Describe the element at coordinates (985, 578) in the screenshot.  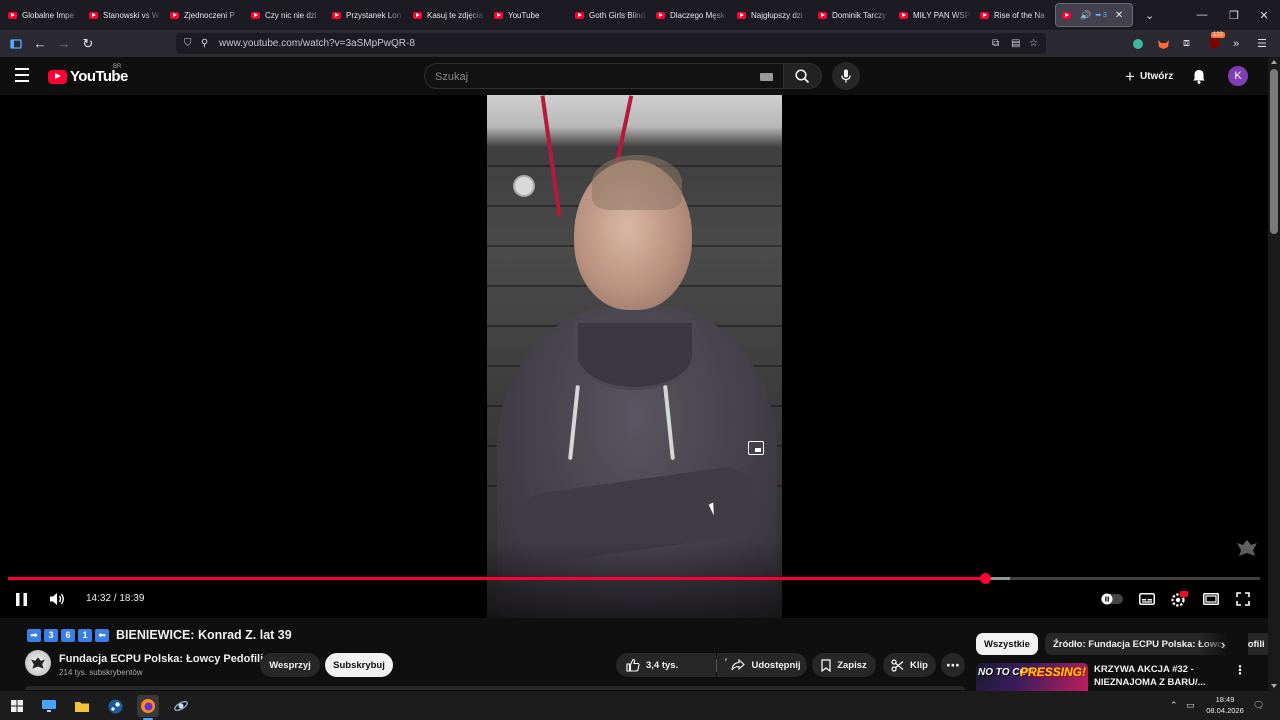
I see `scrubber-handle` at that location.